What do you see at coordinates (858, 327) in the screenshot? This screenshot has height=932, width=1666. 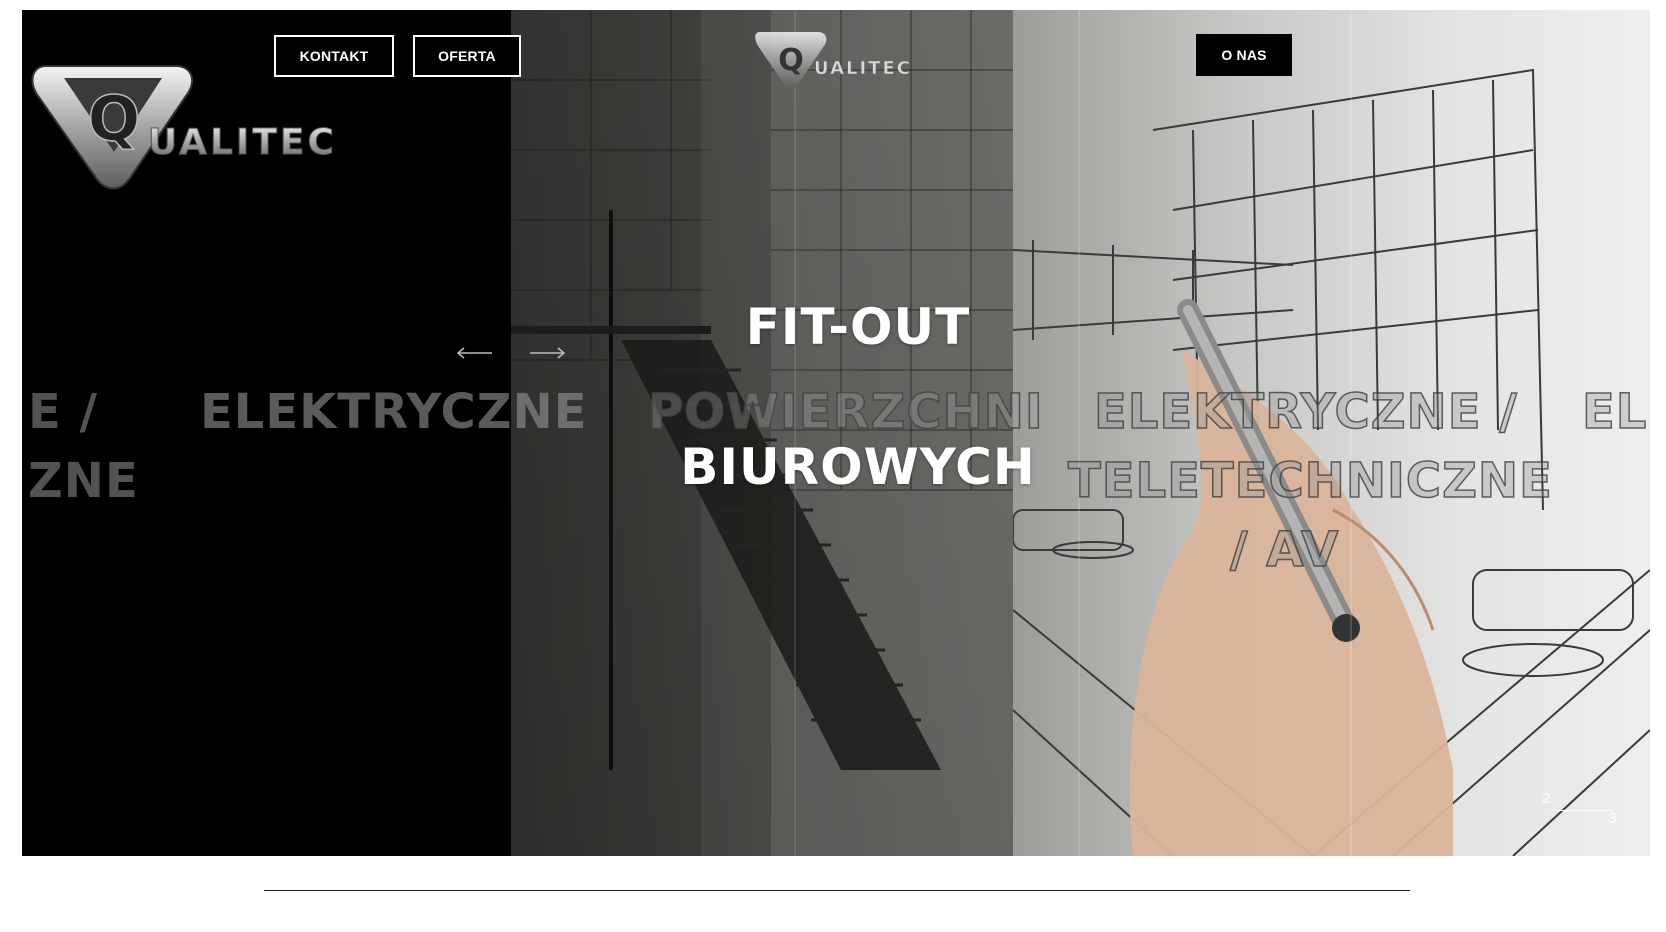 I see `slide-headline-line1: FIT-OUT` at bounding box center [858, 327].